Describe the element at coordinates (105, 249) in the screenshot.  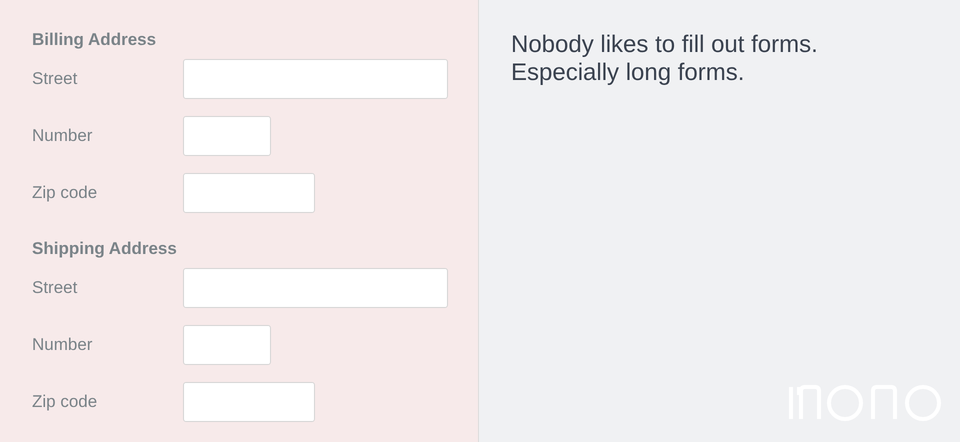
I see `section-heading: Shipping Address` at that location.